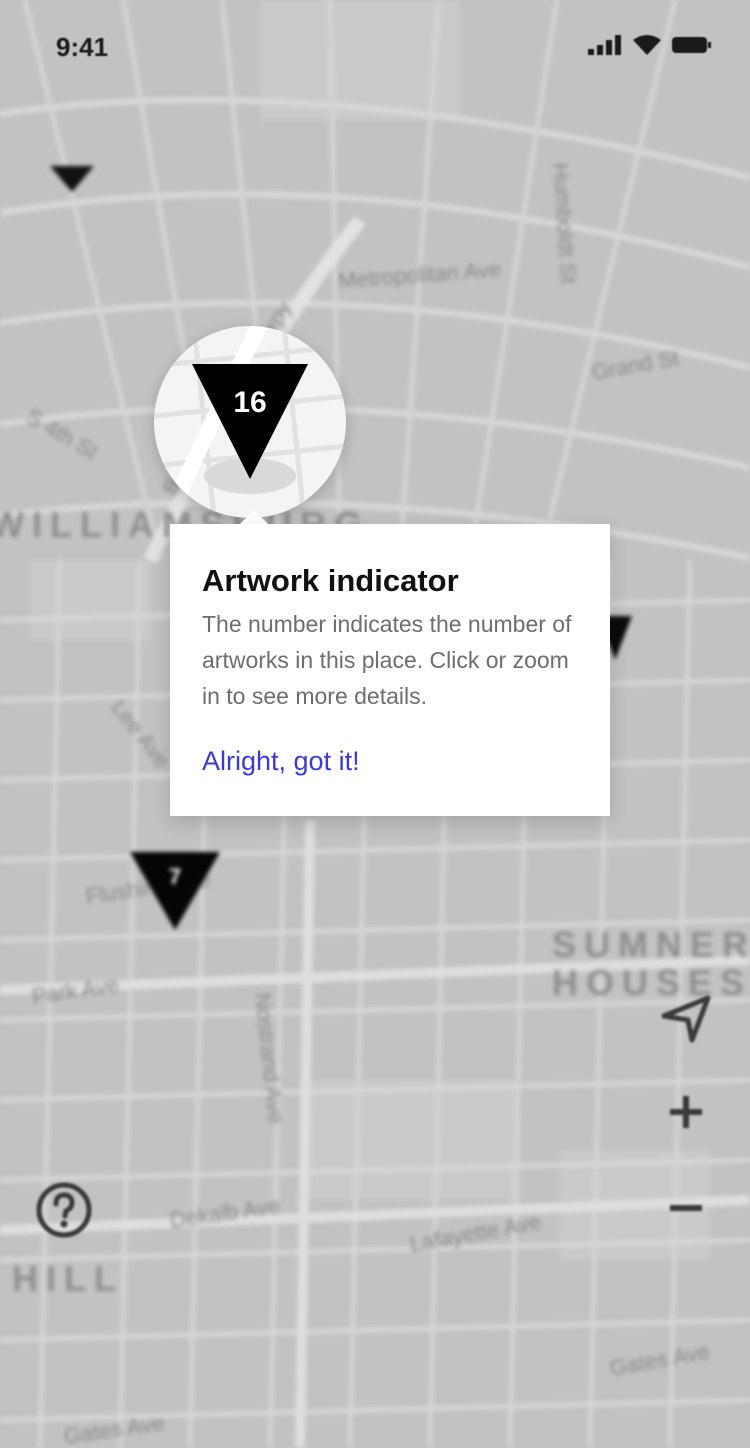 This screenshot has height=1448, width=750. Describe the element at coordinates (691, 45) in the screenshot. I see `battery-icon` at that location.